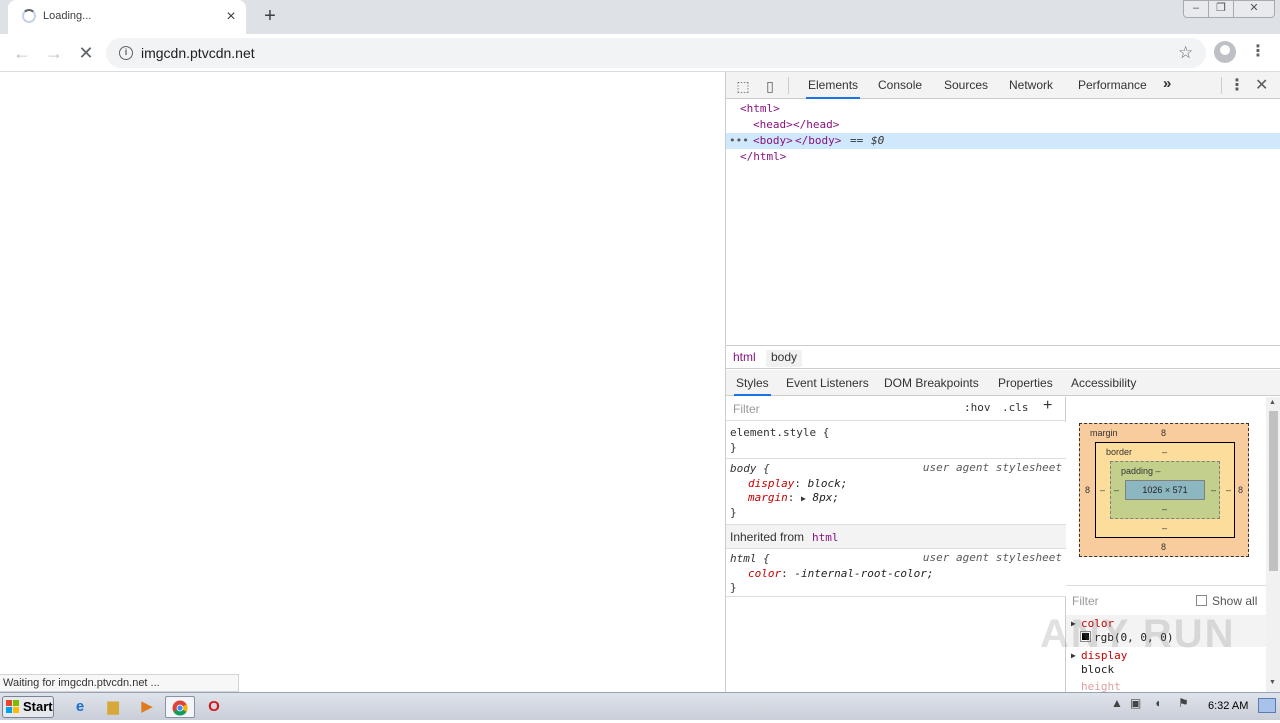 The image size is (1280, 723). What do you see at coordinates (1167, 83) in the screenshot?
I see `more-tabs-icon: »` at bounding box center [1167, 83].